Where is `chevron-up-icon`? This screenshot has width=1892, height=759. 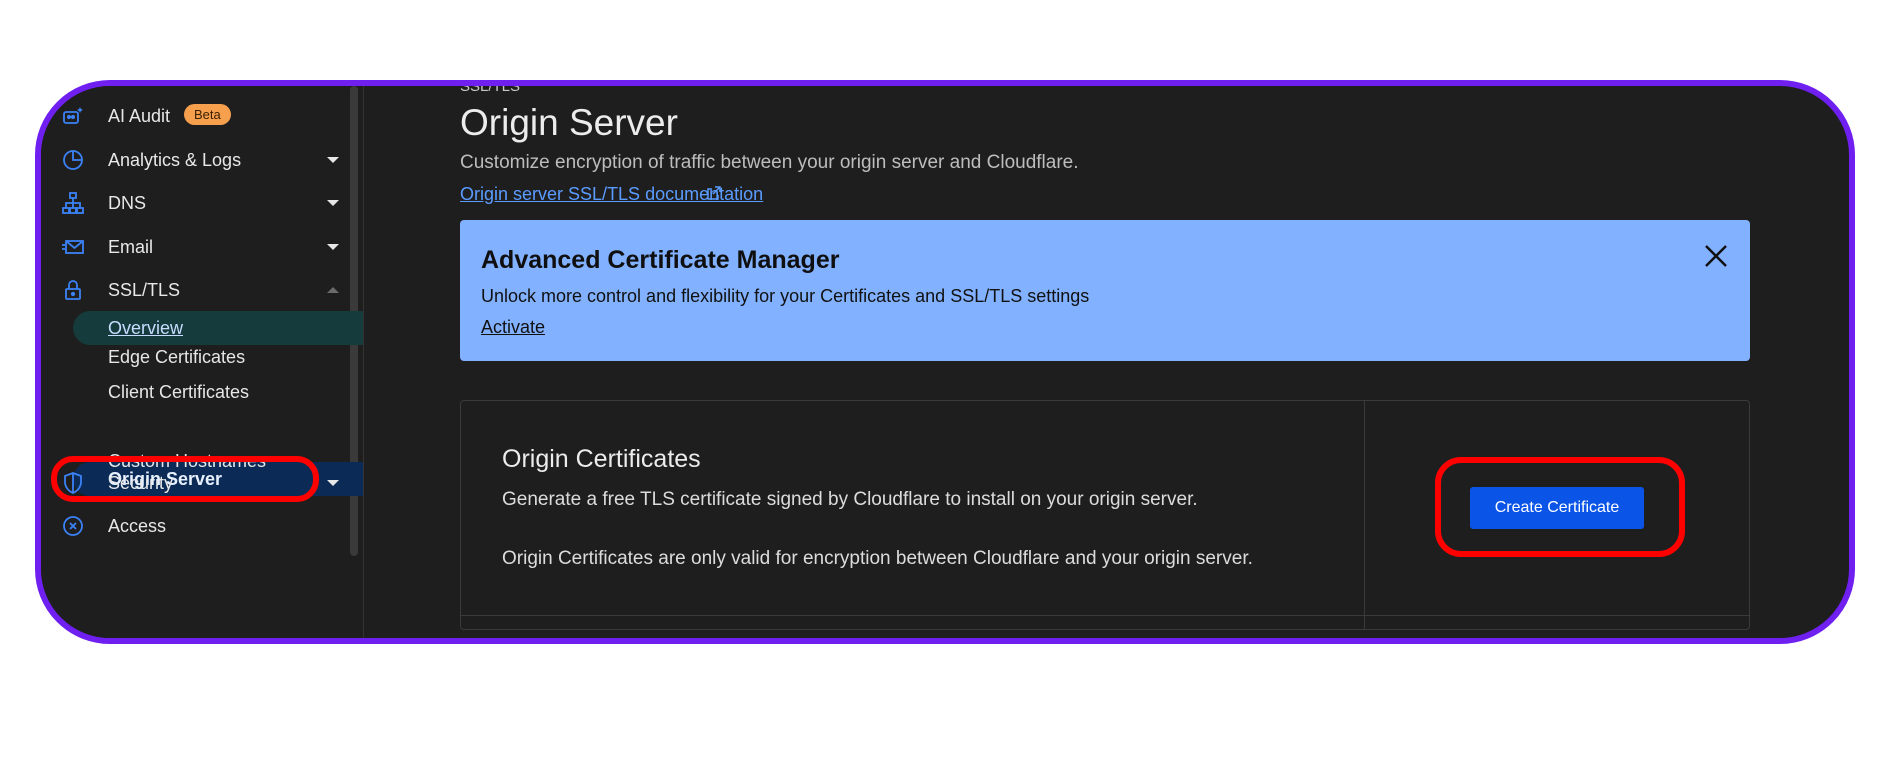
chevron-up-icon is located at coordinates (333, 290).